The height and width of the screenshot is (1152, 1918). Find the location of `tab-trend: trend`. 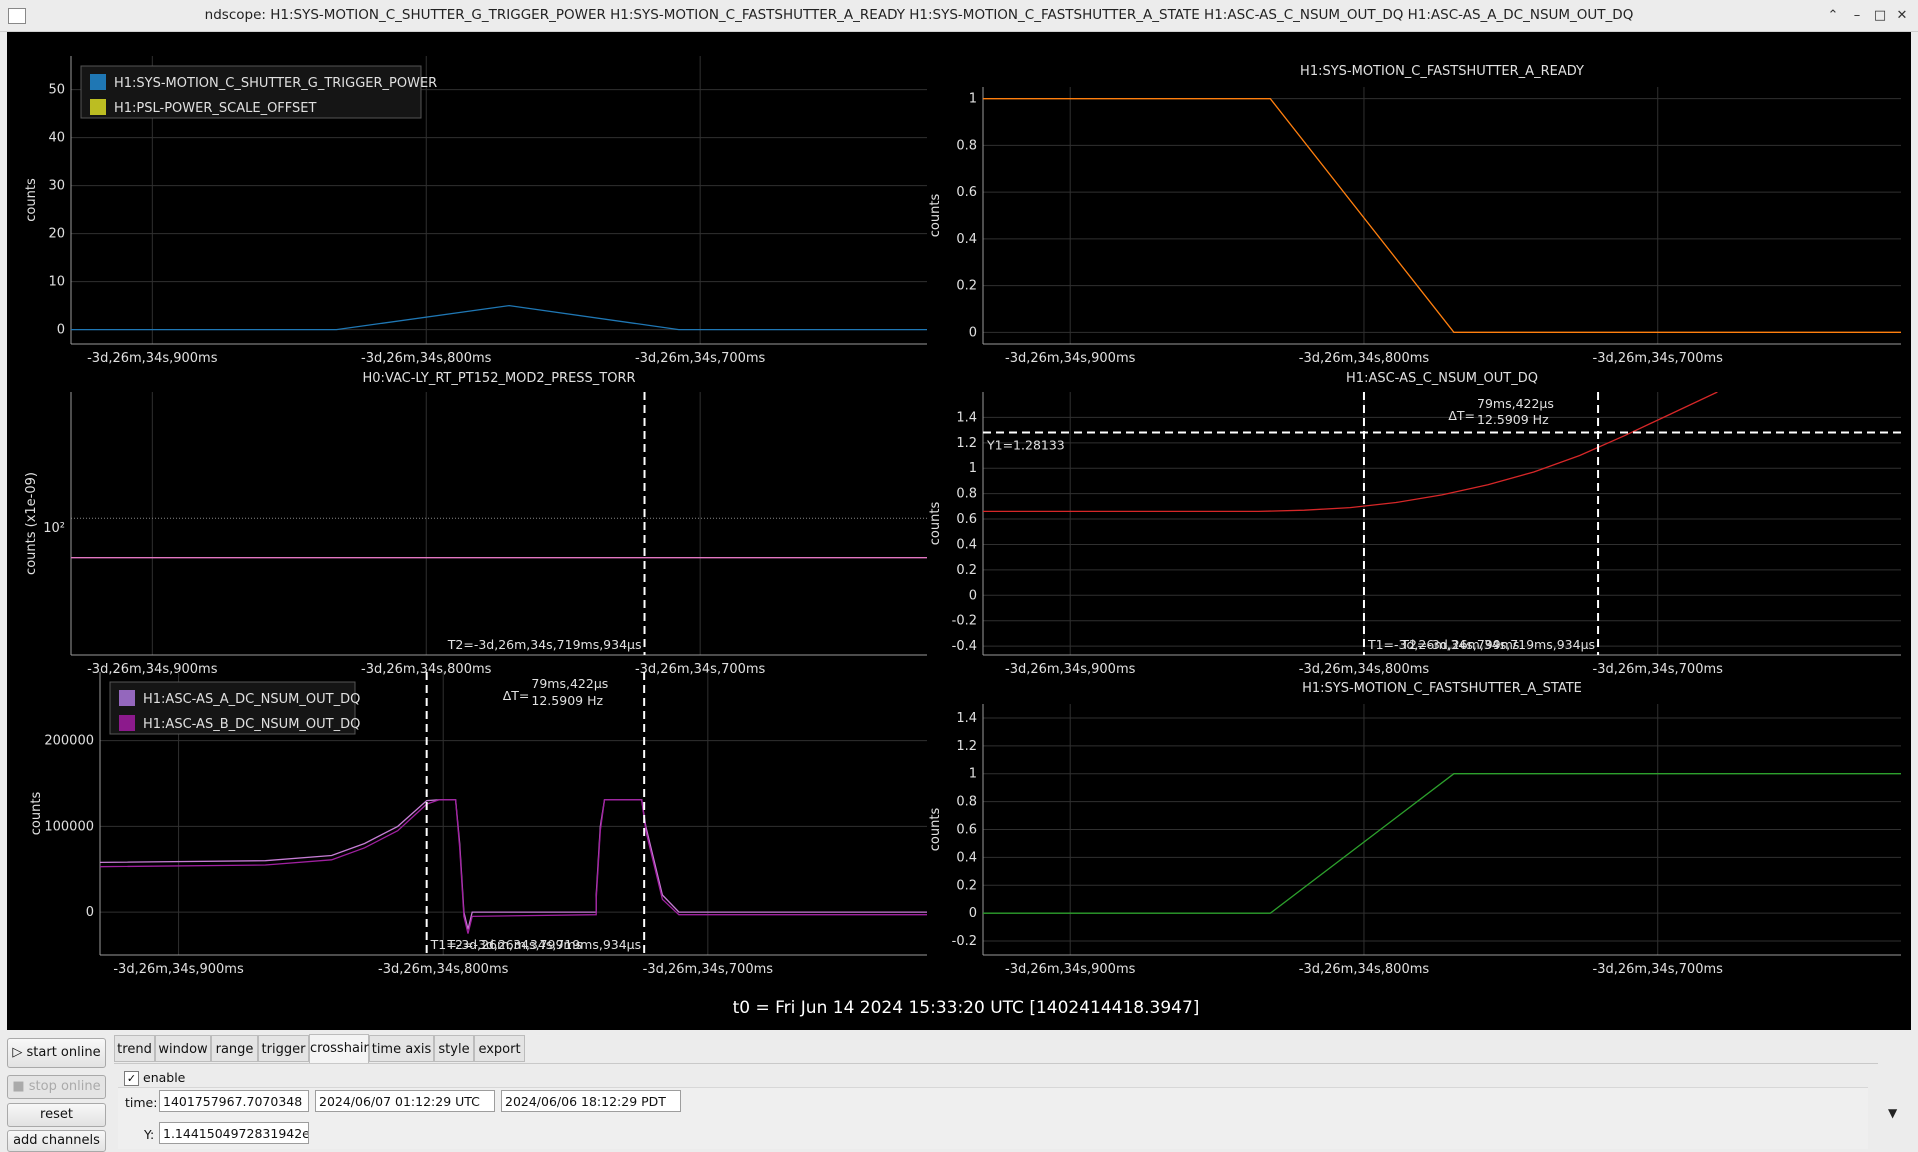

tab-trend: trend is located at coordinates (134, 1048).